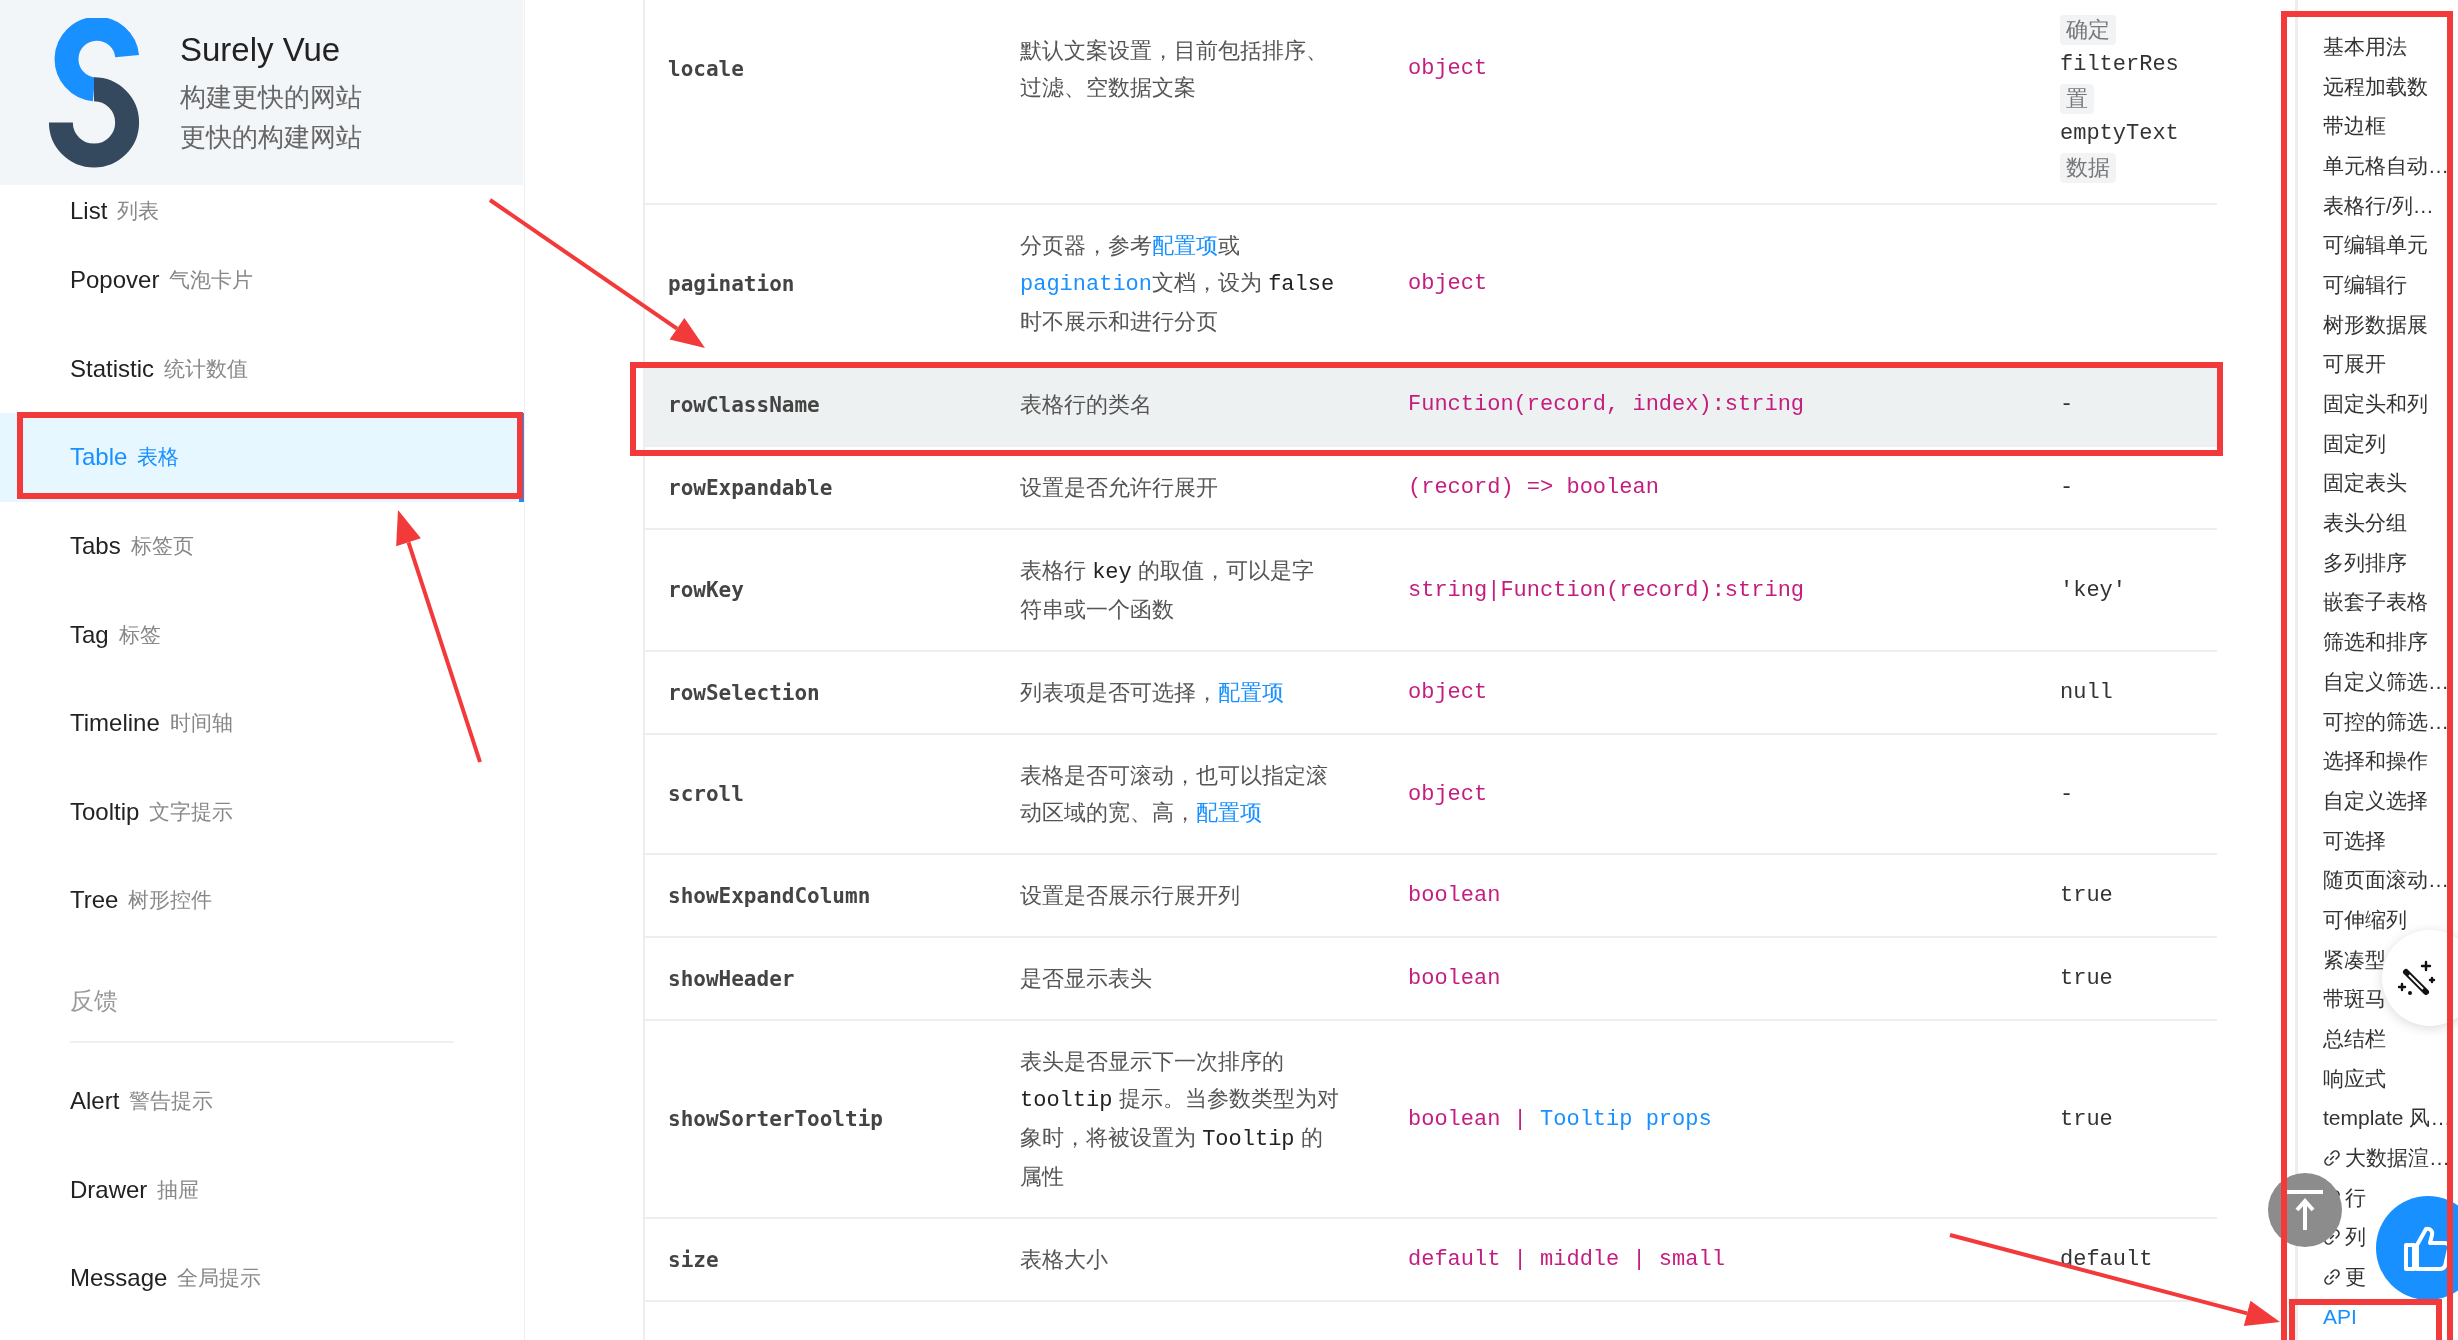  Describe the element at coordinates (262, 900) in the screenshot. I see `nav-item: Tree 树形控件` at that location.